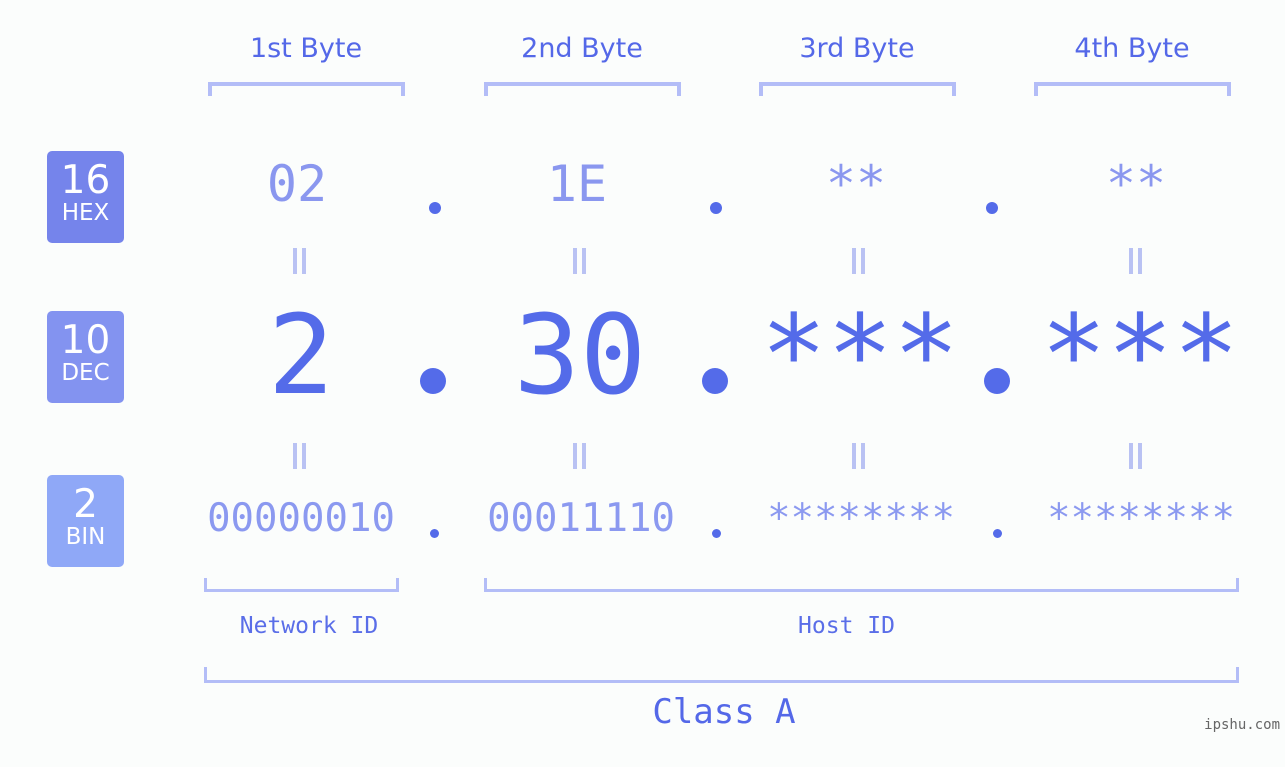  I want to click on bin-badge: 2 BIN, so click(85, 521).